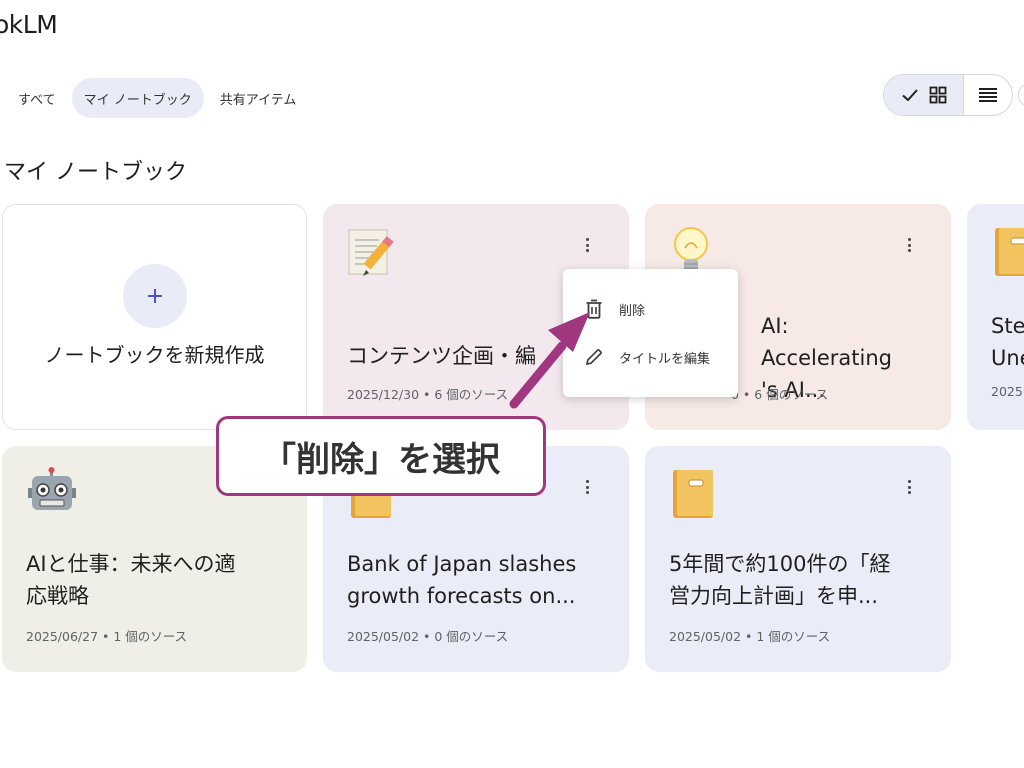 Image resolution: width=1024 pixels, height=768 pixels. Describe the element at coordinates (52, 488) in the screenshot. I see `robot-icon` at that location.